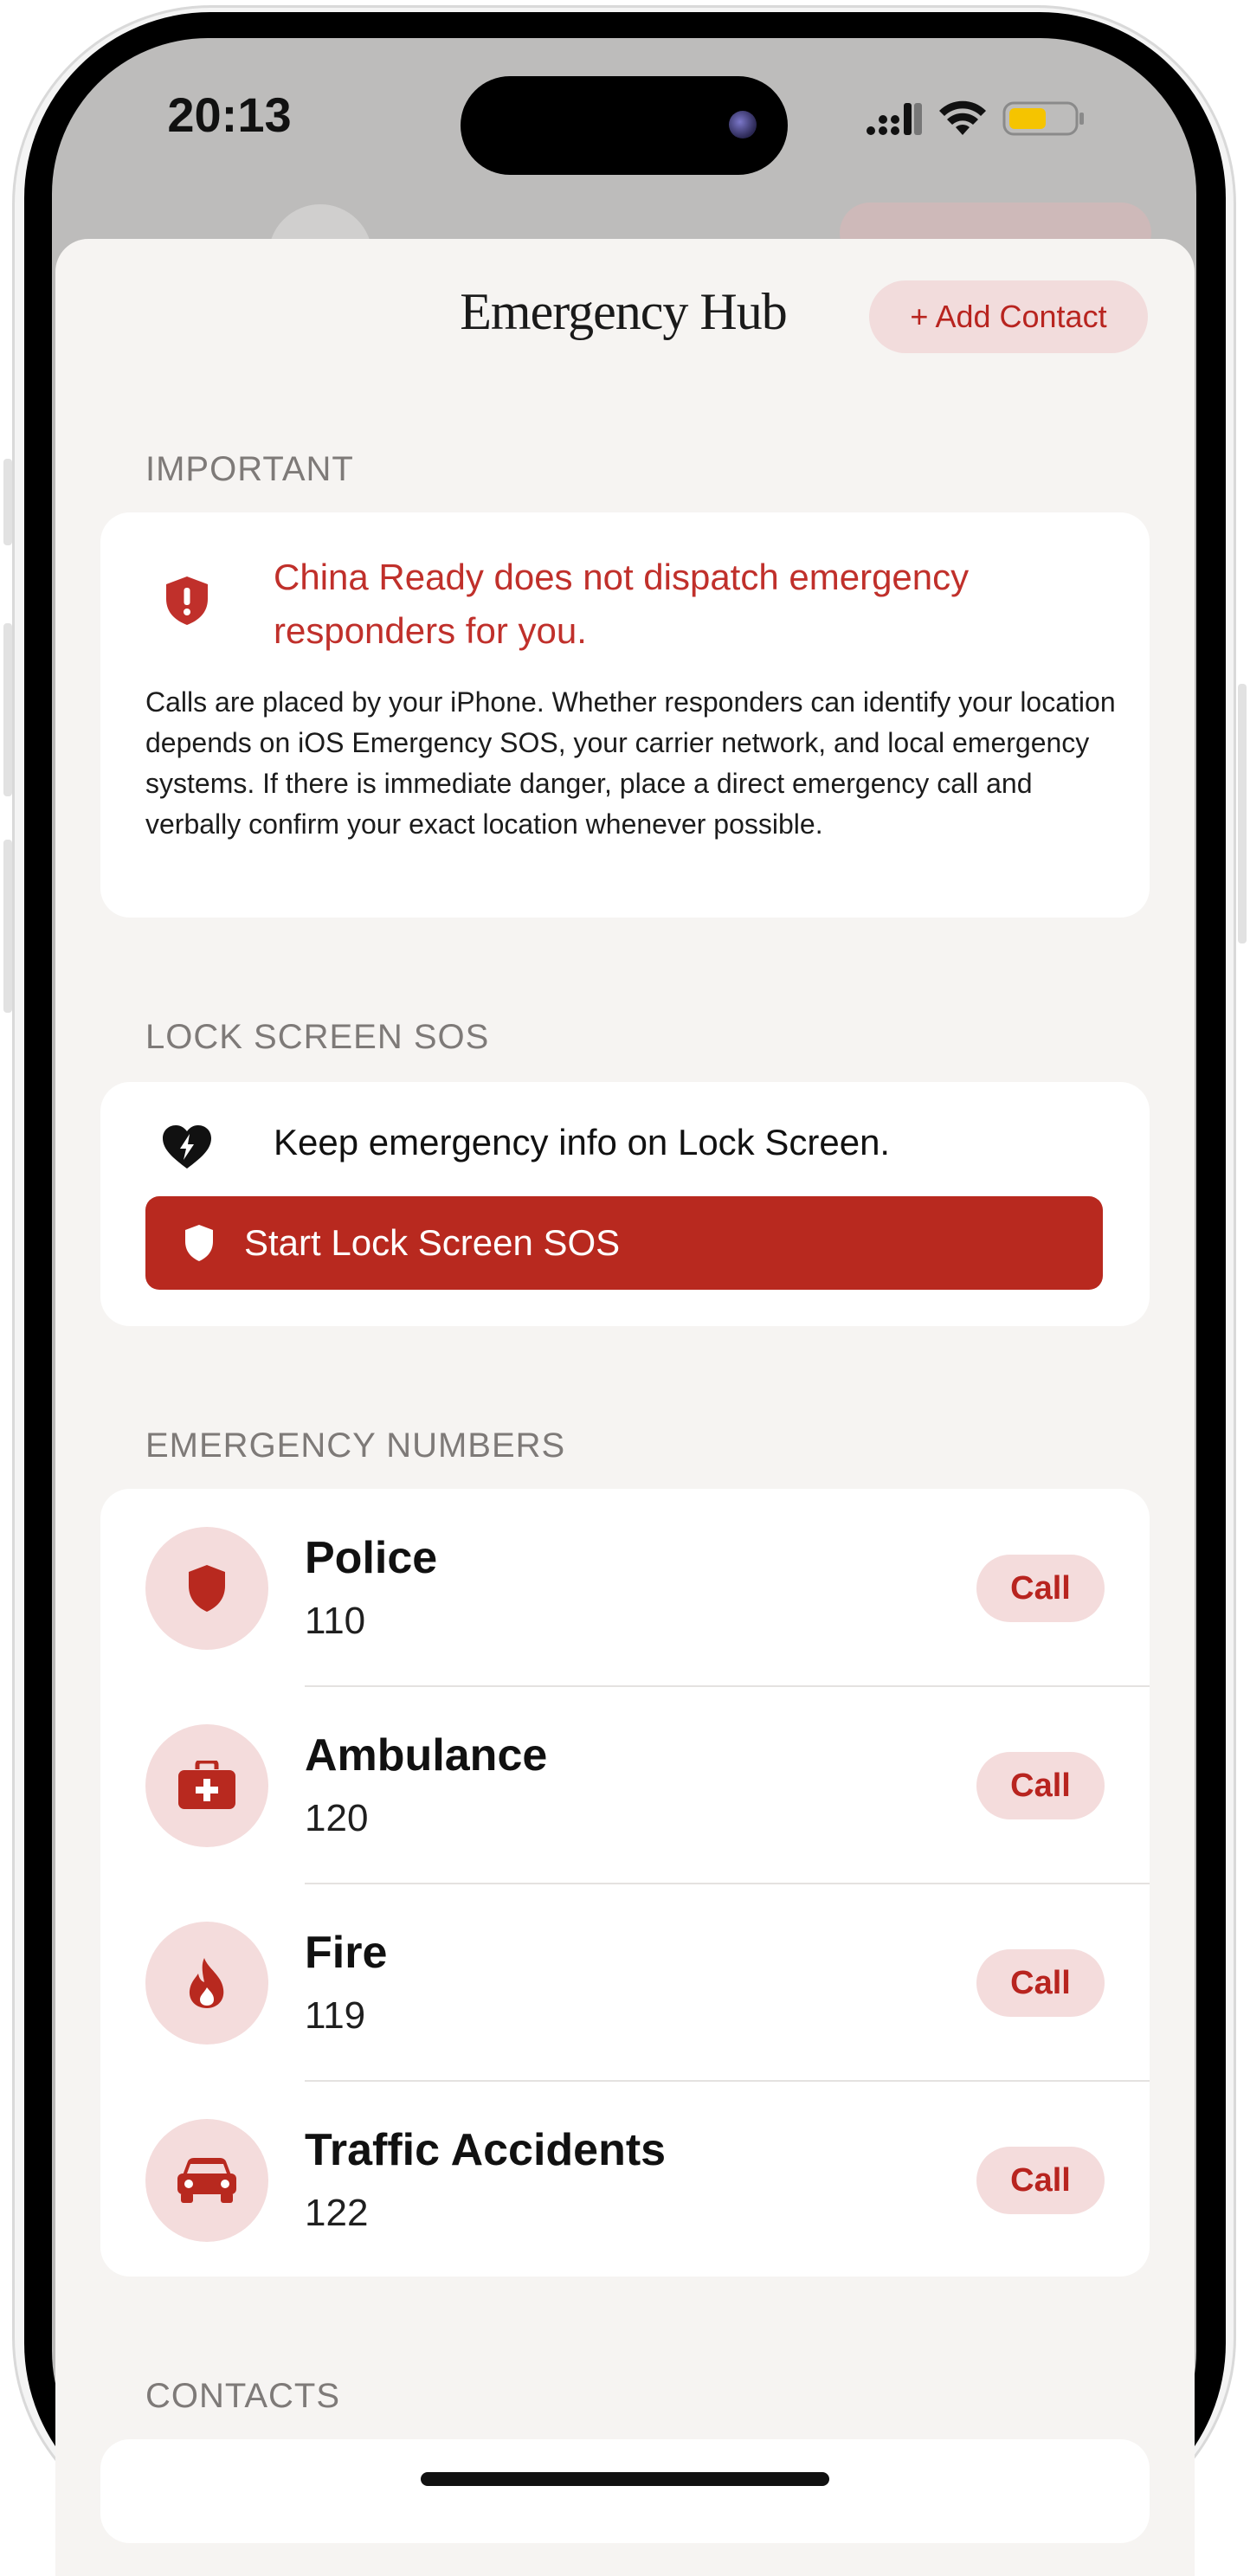 This screenshot has width=1250, height=2576. What do you see at coordinates (317, 1037) in the screenshot?
I see `section-label-lock-screen: LOCK SCREEN SOS` at bounding box center [317, 1037].